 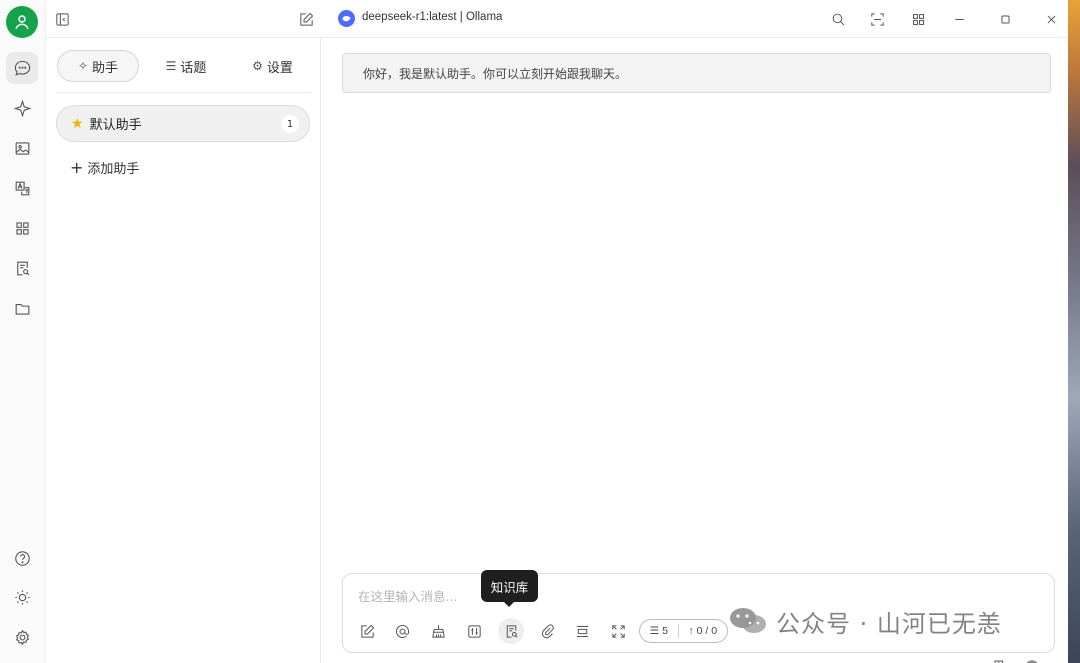 I want to click on model-logo-icon, so click(x=346, y=18).